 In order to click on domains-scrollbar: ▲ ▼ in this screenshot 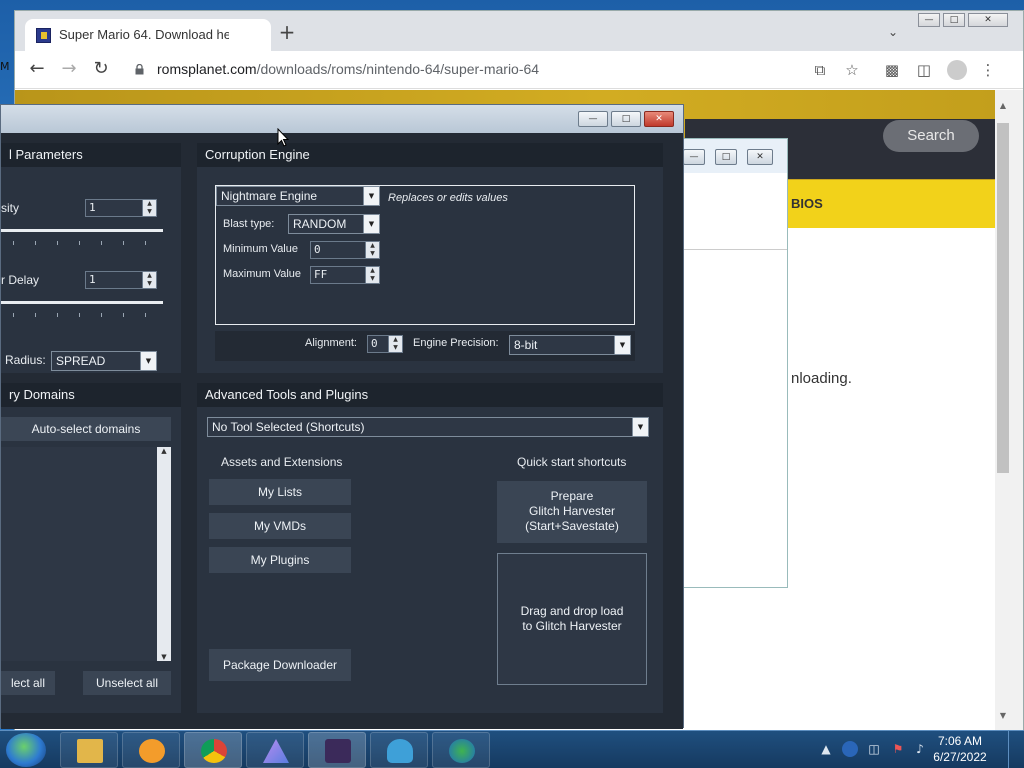, I will do `click(164, 554)`.